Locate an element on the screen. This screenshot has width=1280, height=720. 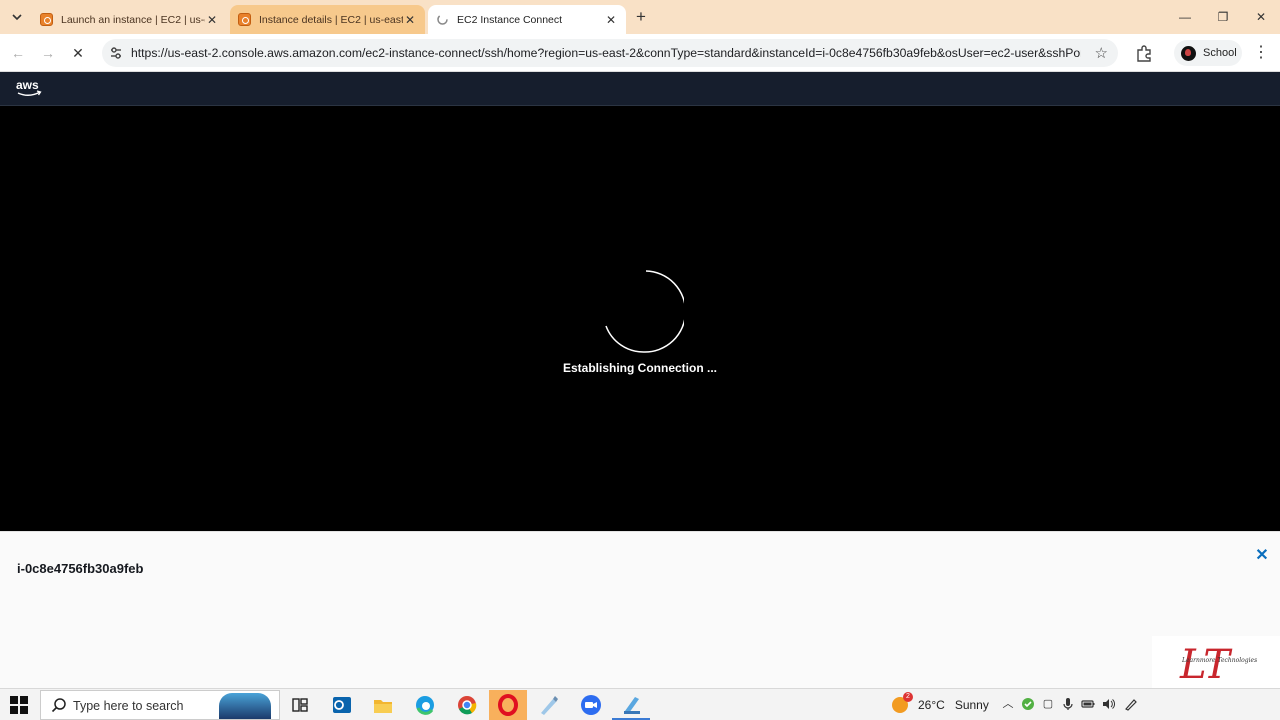
chevron-down-icon is located at coordinates (17, 17).